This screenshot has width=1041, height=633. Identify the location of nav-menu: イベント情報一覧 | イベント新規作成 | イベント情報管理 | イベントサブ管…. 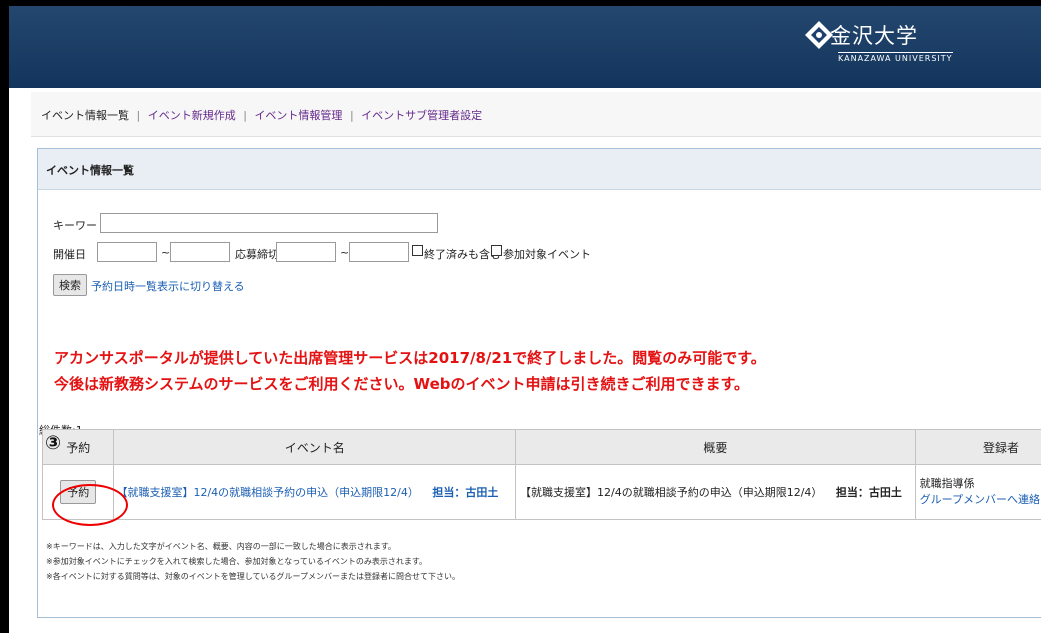
(536, 114).